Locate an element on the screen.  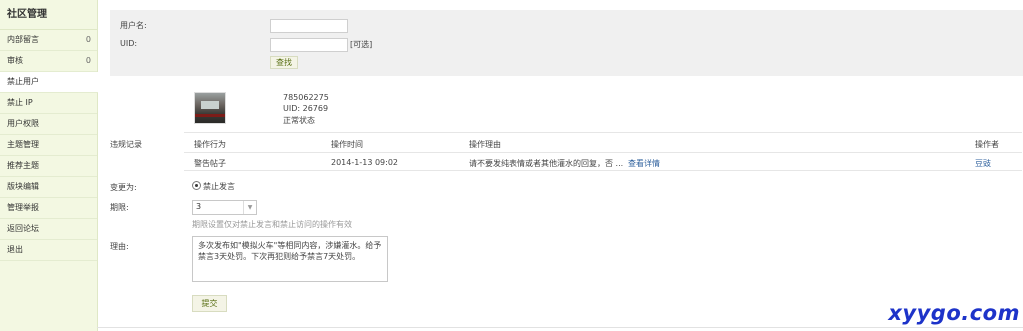
sidebar-item-logout: 退出 is located at coordinates (48, 250).